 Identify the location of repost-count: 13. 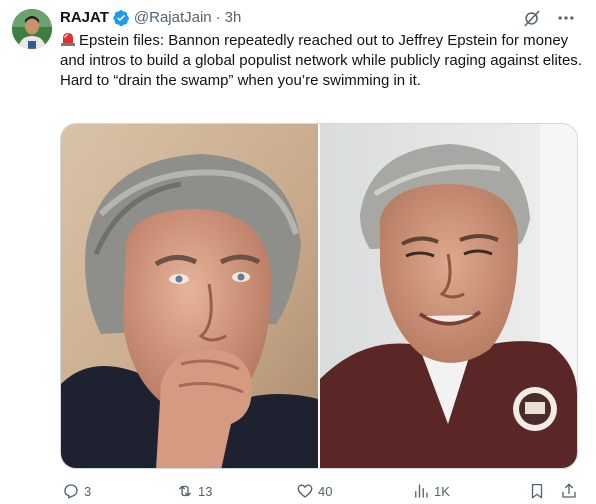
(205, 491).